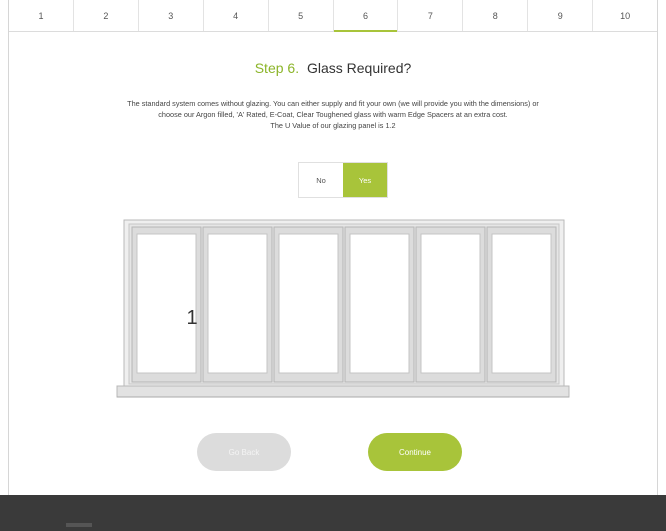 This screenshot has width=666, height=531. Describe the element at coordinates (343, 391) in the screenshot. I see `door-sill` at that location.